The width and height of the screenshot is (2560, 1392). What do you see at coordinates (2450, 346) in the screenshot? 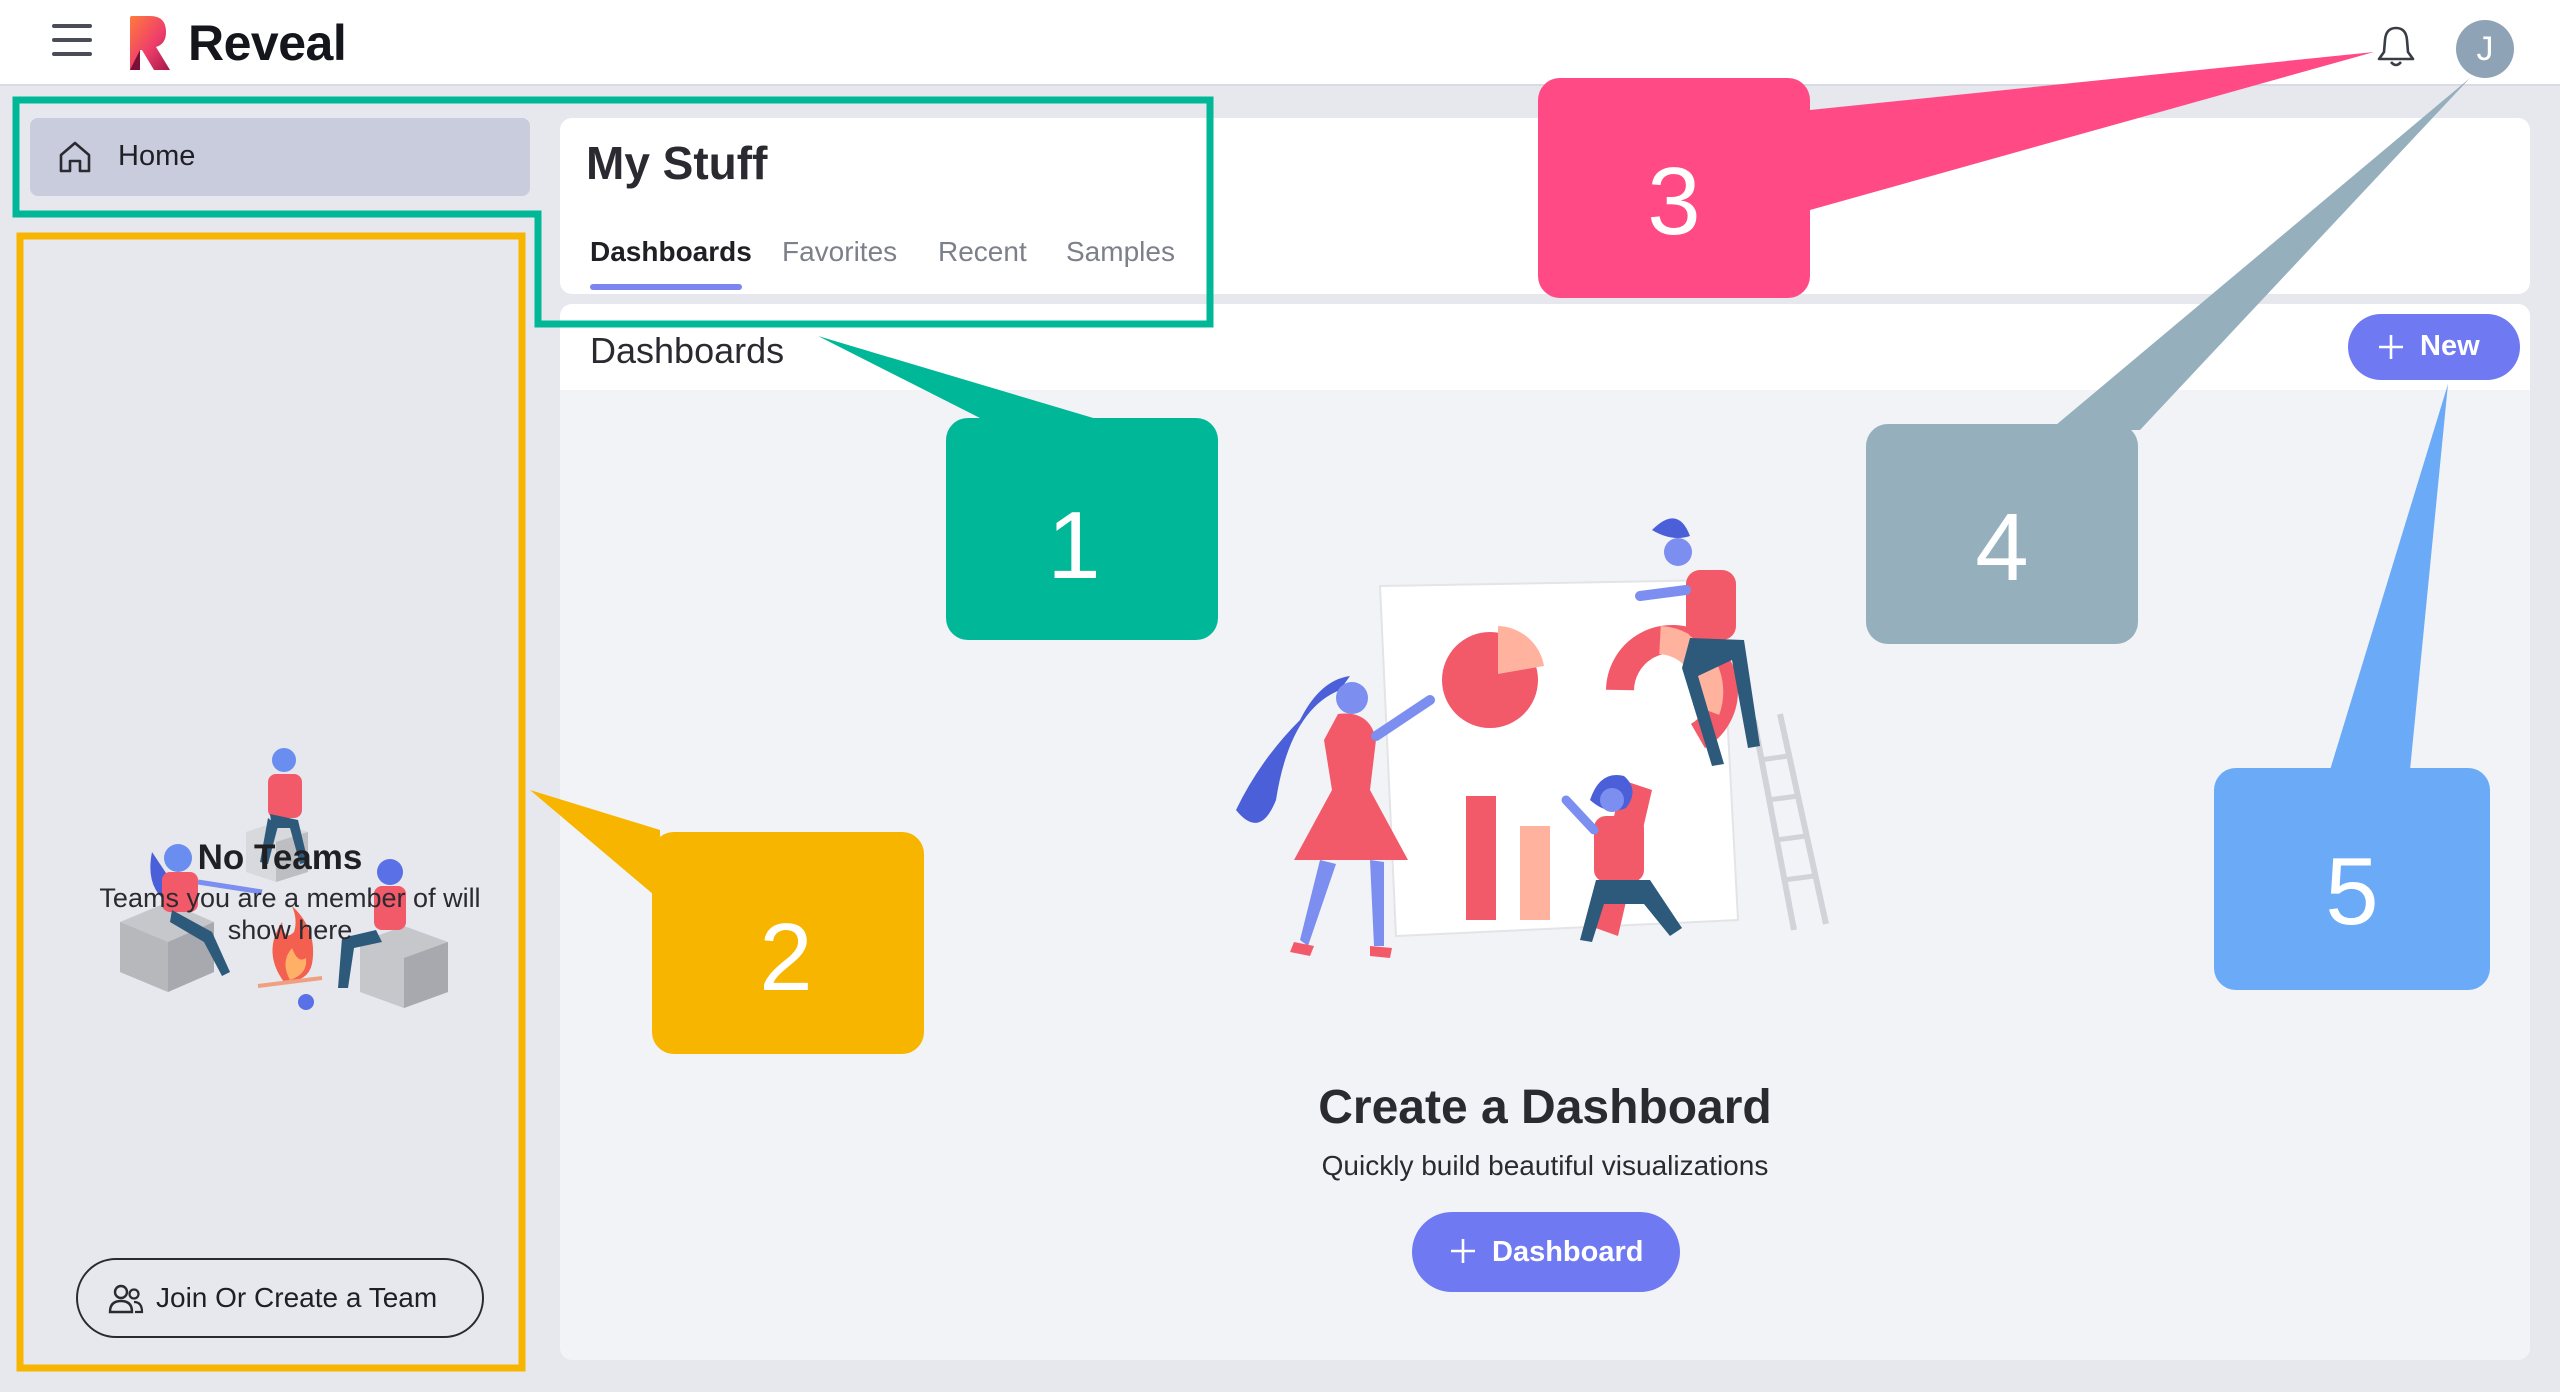
I see `new-button-label: New` at bounding box center [2450, 346].